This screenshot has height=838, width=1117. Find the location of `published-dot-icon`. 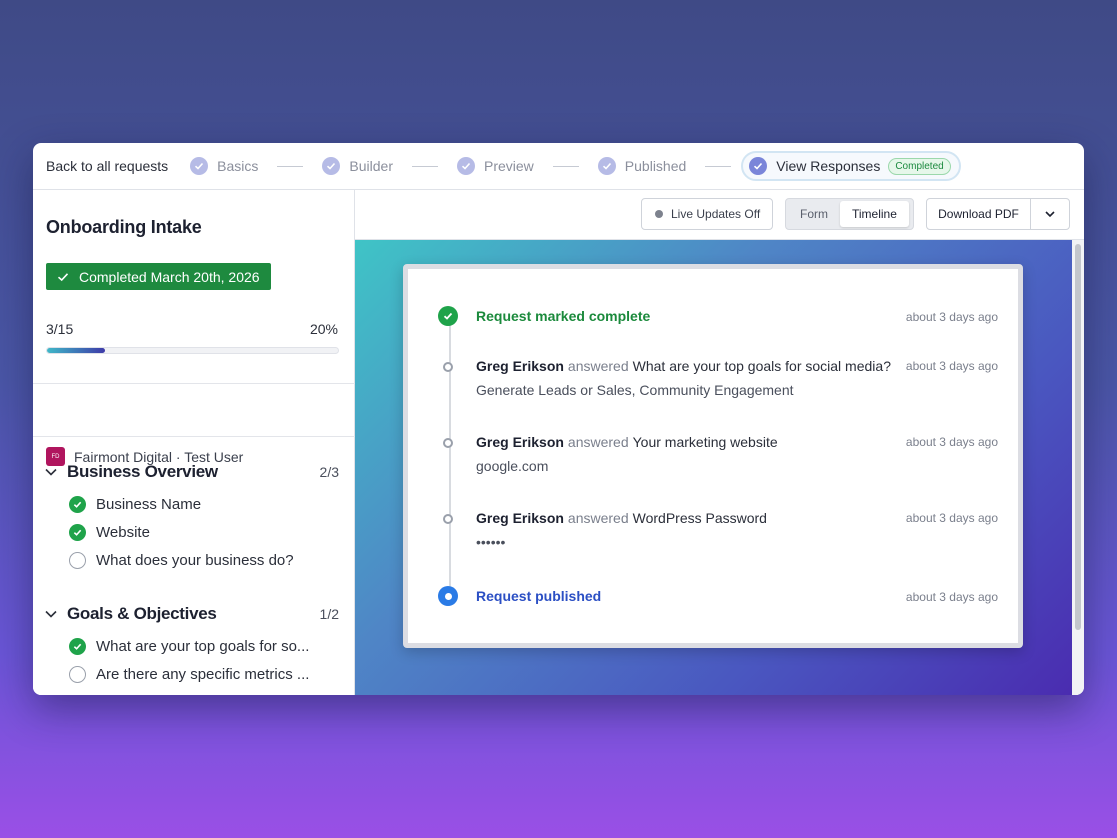

published-dot-icon is located at coordinates (448, 596).